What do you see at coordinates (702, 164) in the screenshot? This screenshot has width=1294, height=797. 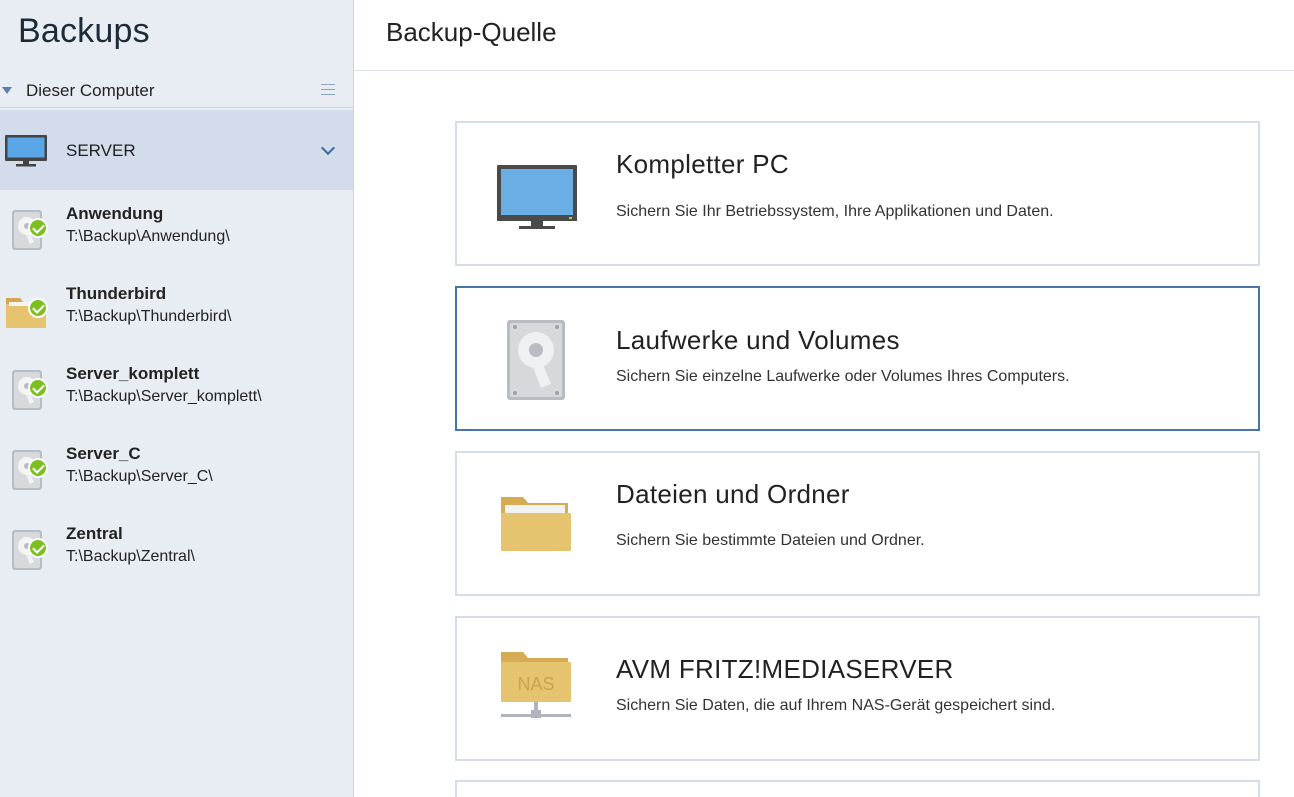 I see `card-title: Kompletter PC` at bounding box center [702, 164].